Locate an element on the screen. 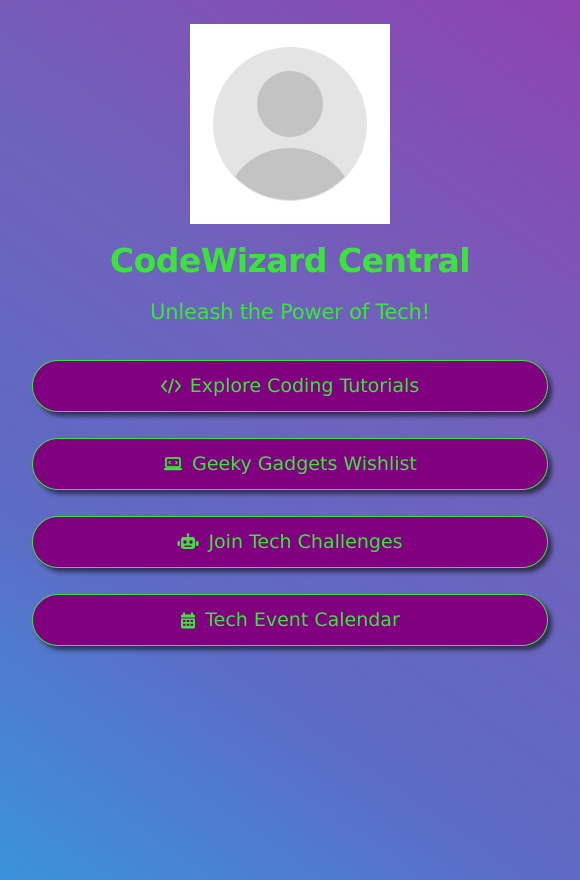  profile-tagline: Unleash the Power of Tech! is located at coordinates (290, 312).